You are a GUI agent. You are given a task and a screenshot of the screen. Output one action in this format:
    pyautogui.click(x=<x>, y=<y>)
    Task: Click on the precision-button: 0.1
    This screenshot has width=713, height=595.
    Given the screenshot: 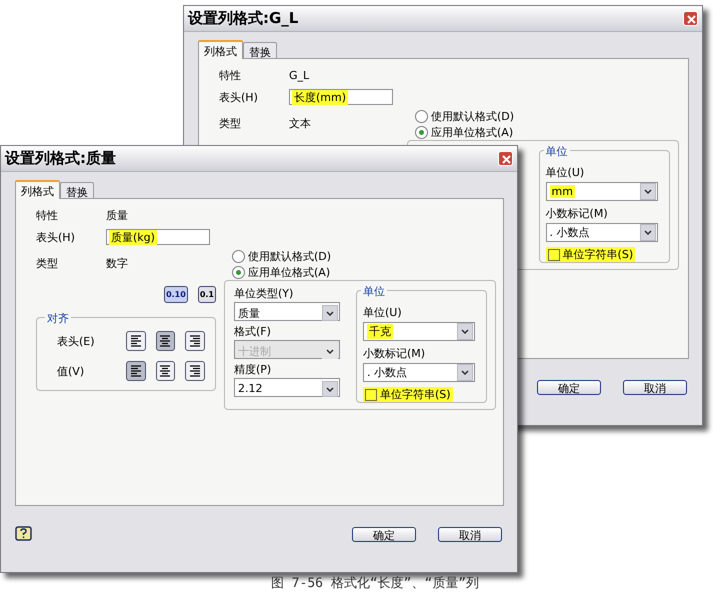 What is the action you would take?
    pyautogui.click(x=207, y=294)
    